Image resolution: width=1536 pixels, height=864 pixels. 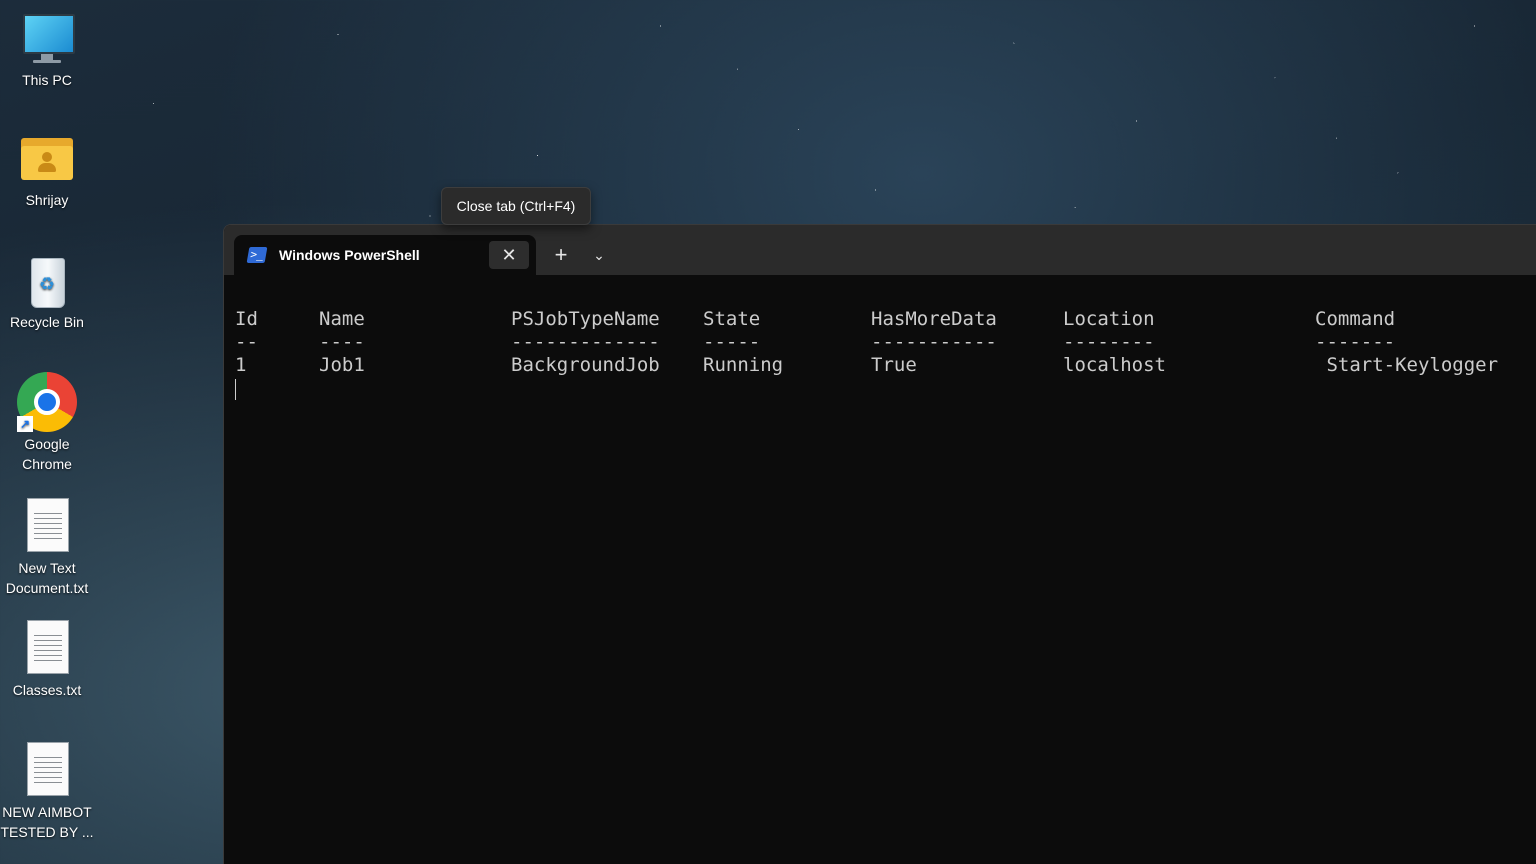 What do you see at coordinates (47, 322) in the screenshot?
I see `desktop-icon-label: Recycle Bin` at bounding box center [47, 322].